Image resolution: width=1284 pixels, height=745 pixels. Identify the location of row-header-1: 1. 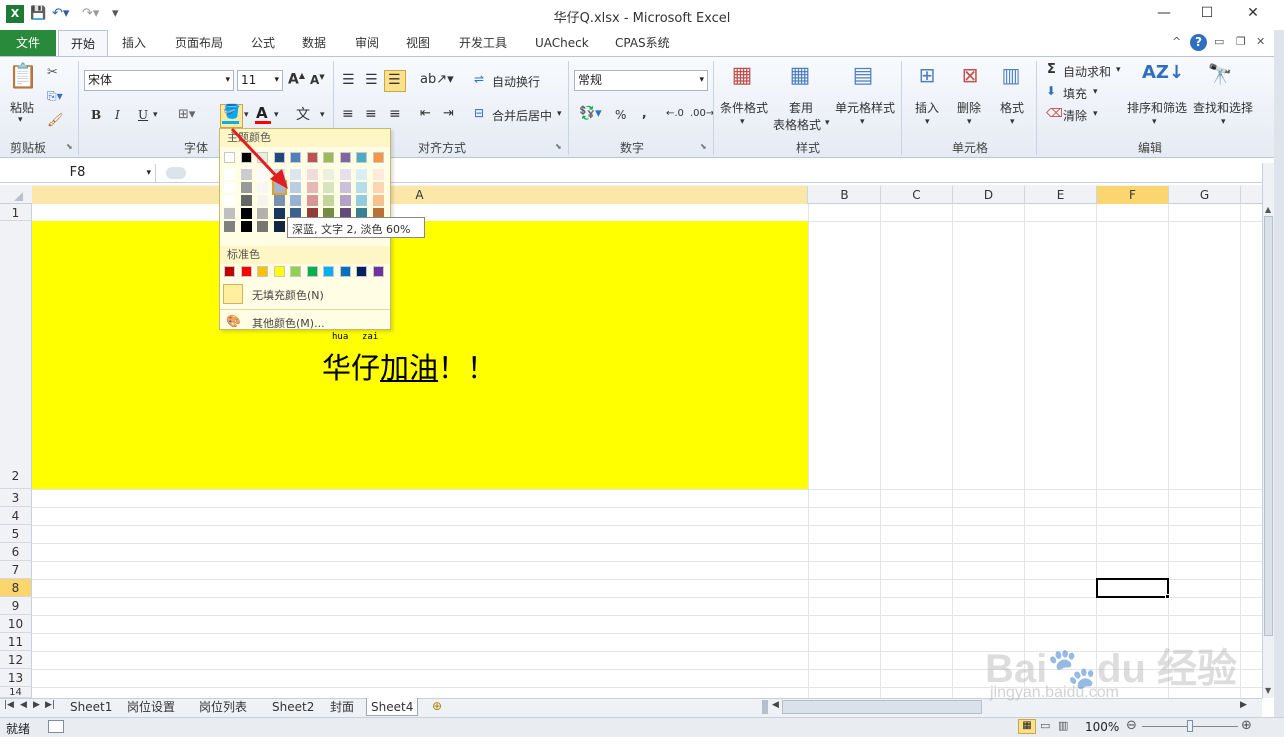
(16, 212).